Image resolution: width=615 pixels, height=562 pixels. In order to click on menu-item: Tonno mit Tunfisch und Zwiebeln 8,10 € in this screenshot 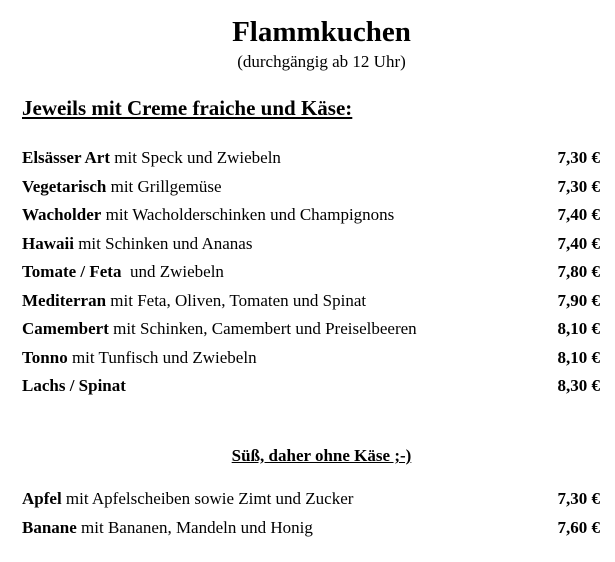, I will do `click(311, 358)`.